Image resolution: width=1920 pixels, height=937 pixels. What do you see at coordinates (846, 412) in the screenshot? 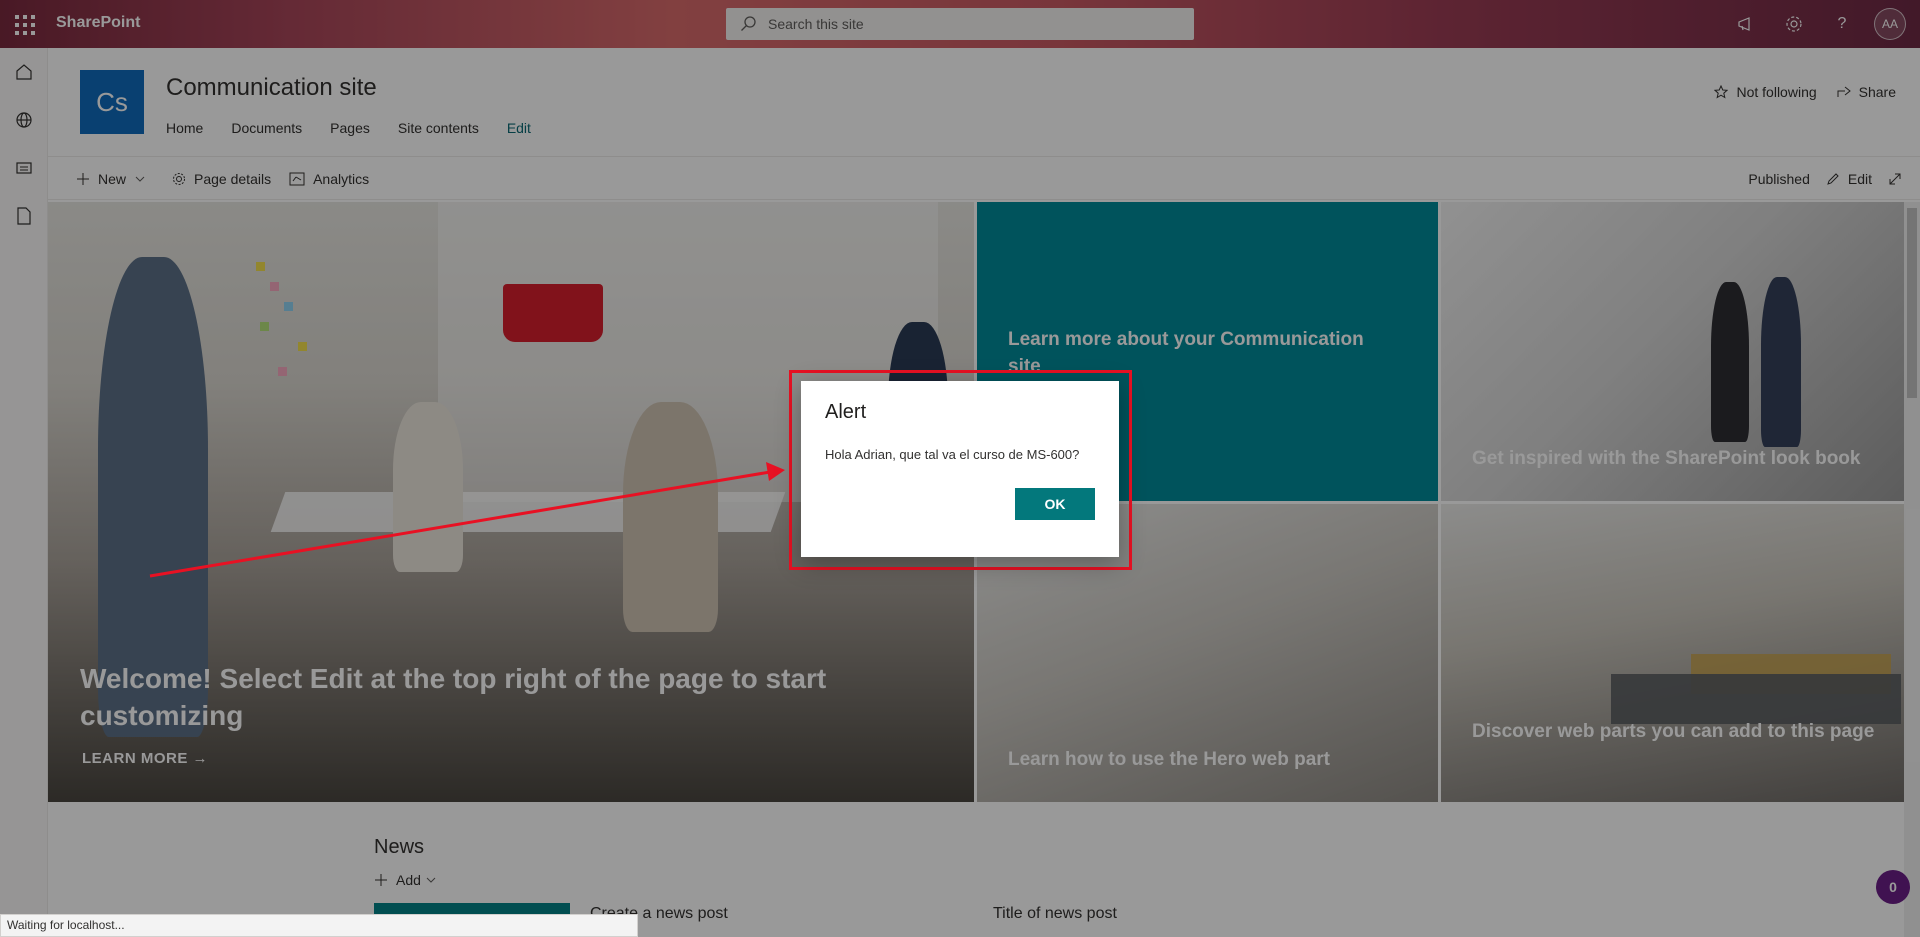
I see `alert-title: Alert` at bounding box center [846, 412].